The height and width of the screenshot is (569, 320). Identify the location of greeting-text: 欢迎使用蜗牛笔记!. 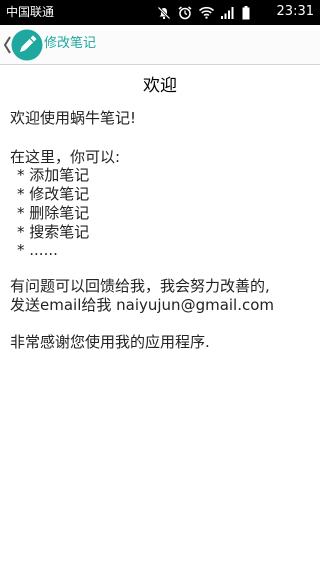
(73, 118).